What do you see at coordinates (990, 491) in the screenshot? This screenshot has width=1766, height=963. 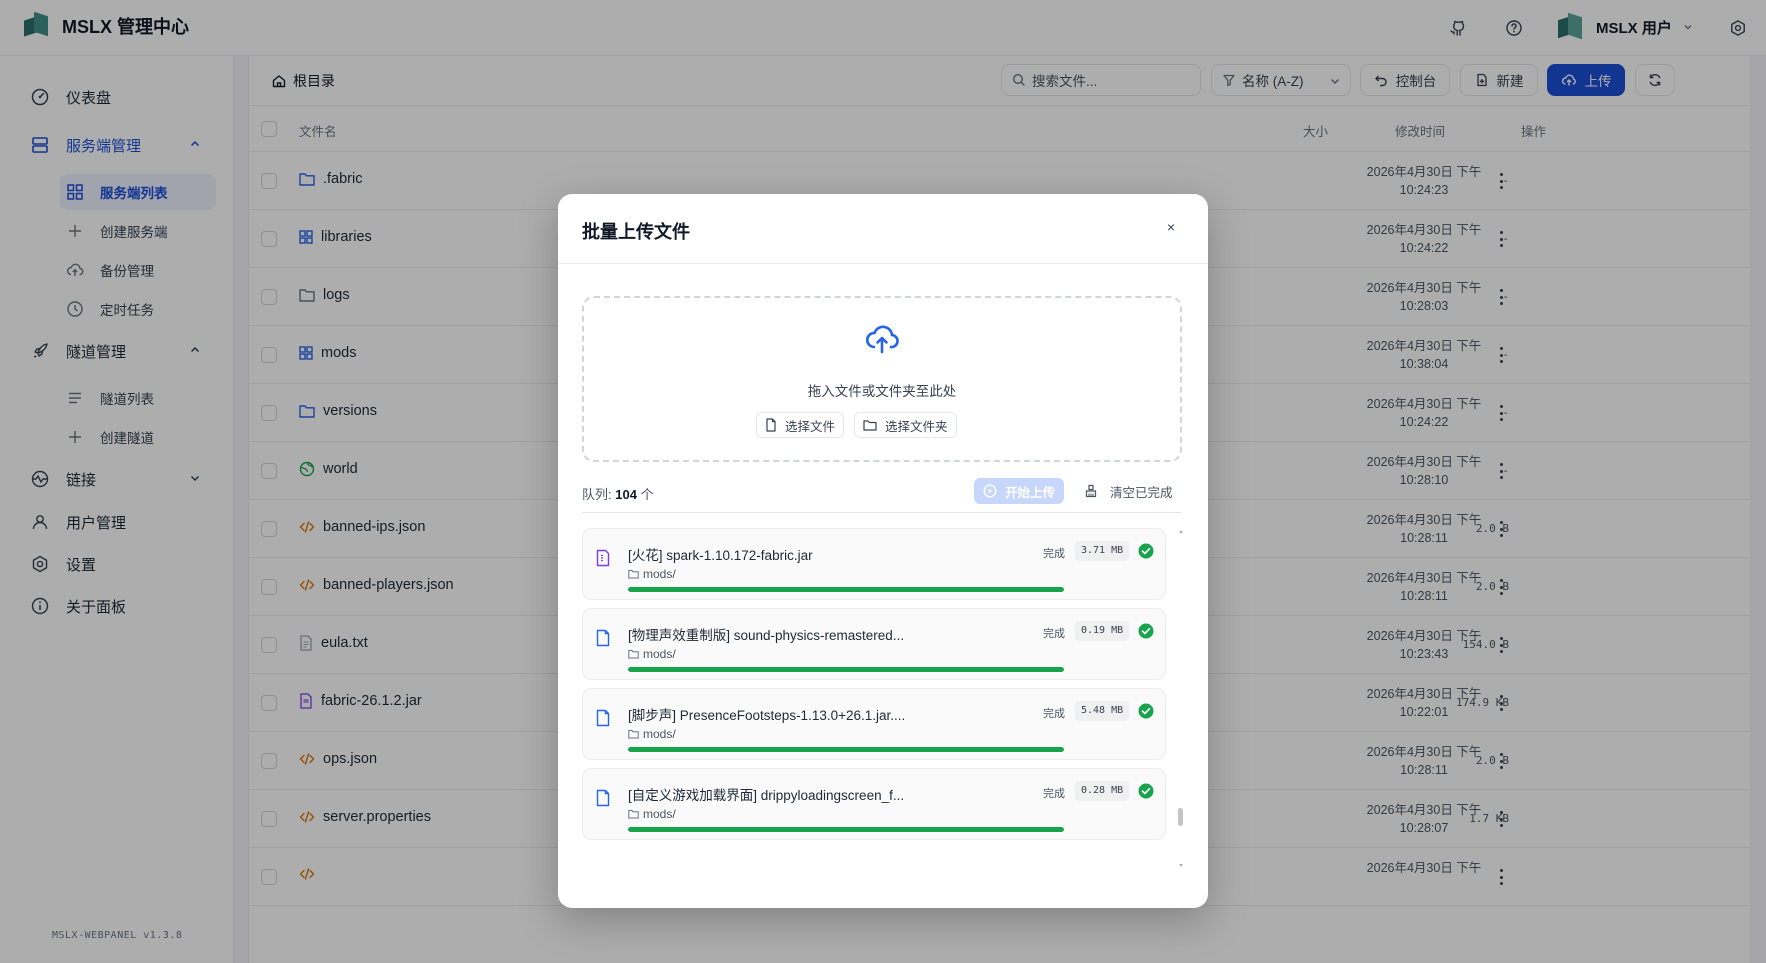 I see `play-circle-icon` at bounding box center [990, 491].